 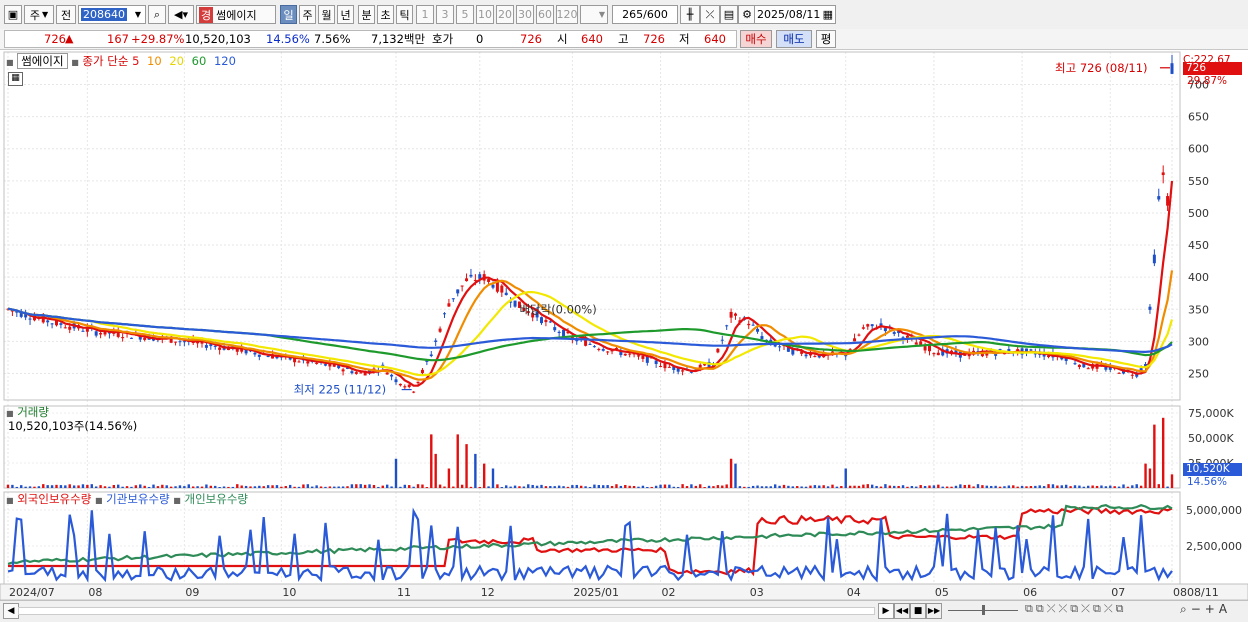 What do you see at coordinates (55, 39) in the screenshot?
I see `current-price: 726` at bounding box center [55, 39].